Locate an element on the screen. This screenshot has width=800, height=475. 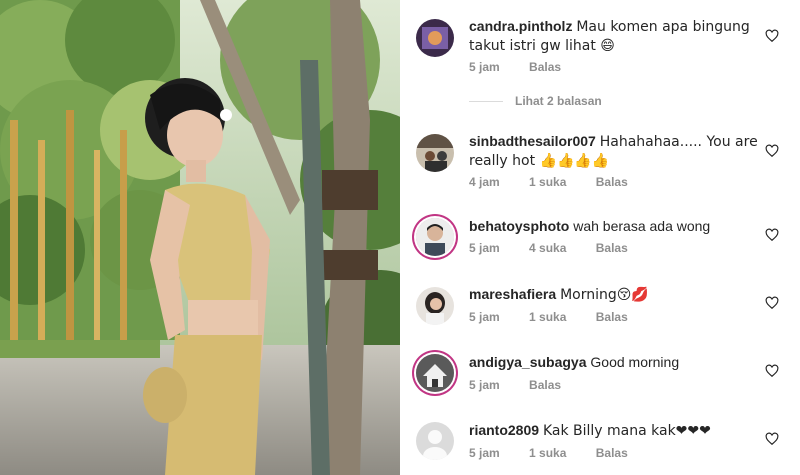
comment-text-block: behatoysphoto wah berasa ada wong is located at coordinates (614, 226).